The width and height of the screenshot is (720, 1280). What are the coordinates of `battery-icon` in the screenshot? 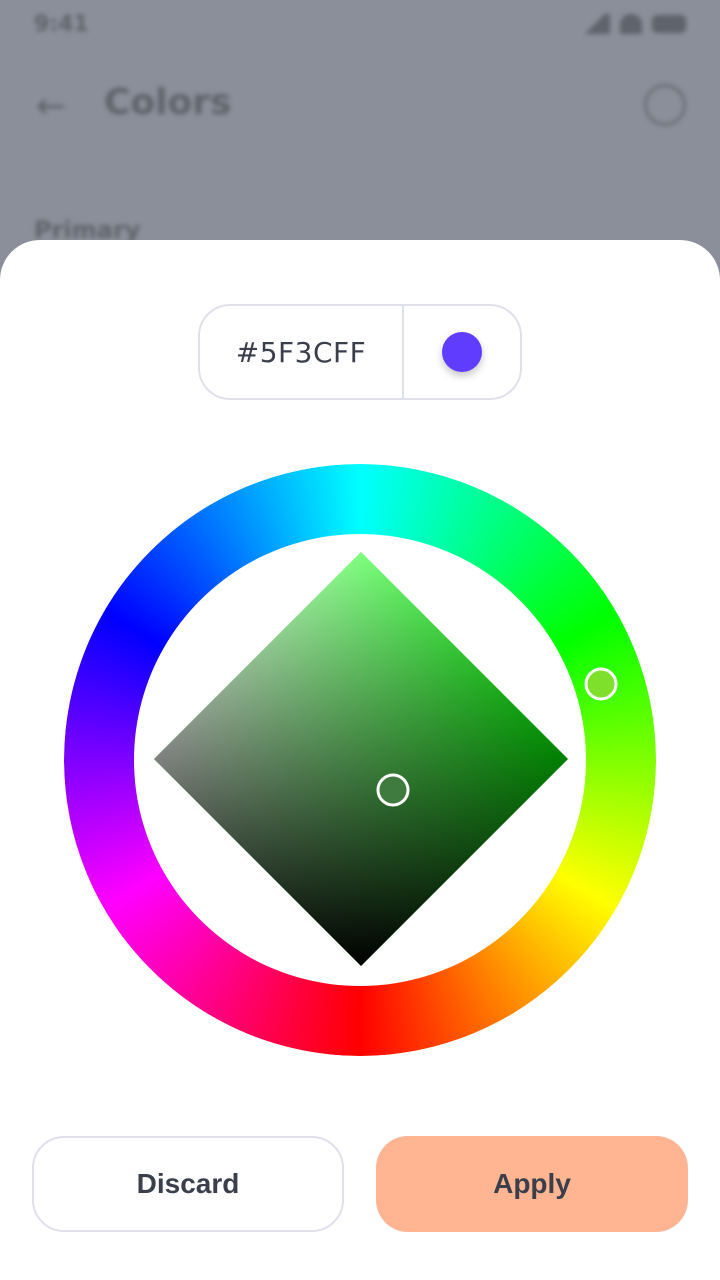 It's located at (669, 24).